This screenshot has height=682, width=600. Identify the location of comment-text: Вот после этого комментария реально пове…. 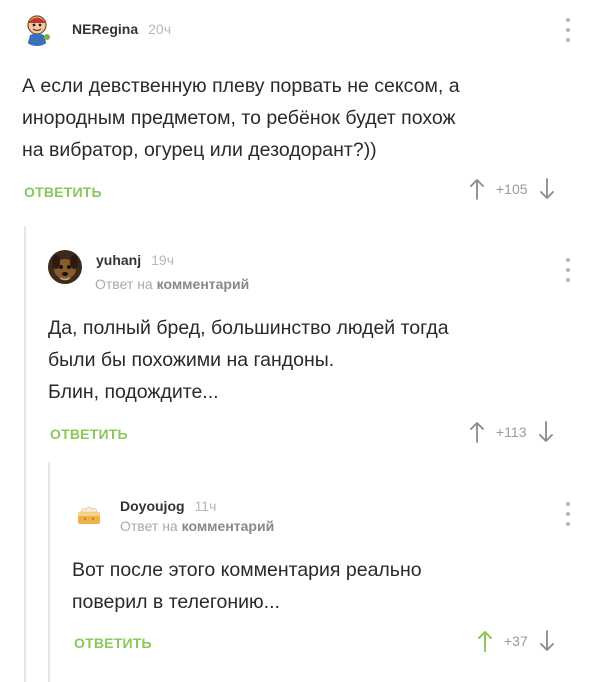
(247, 586).